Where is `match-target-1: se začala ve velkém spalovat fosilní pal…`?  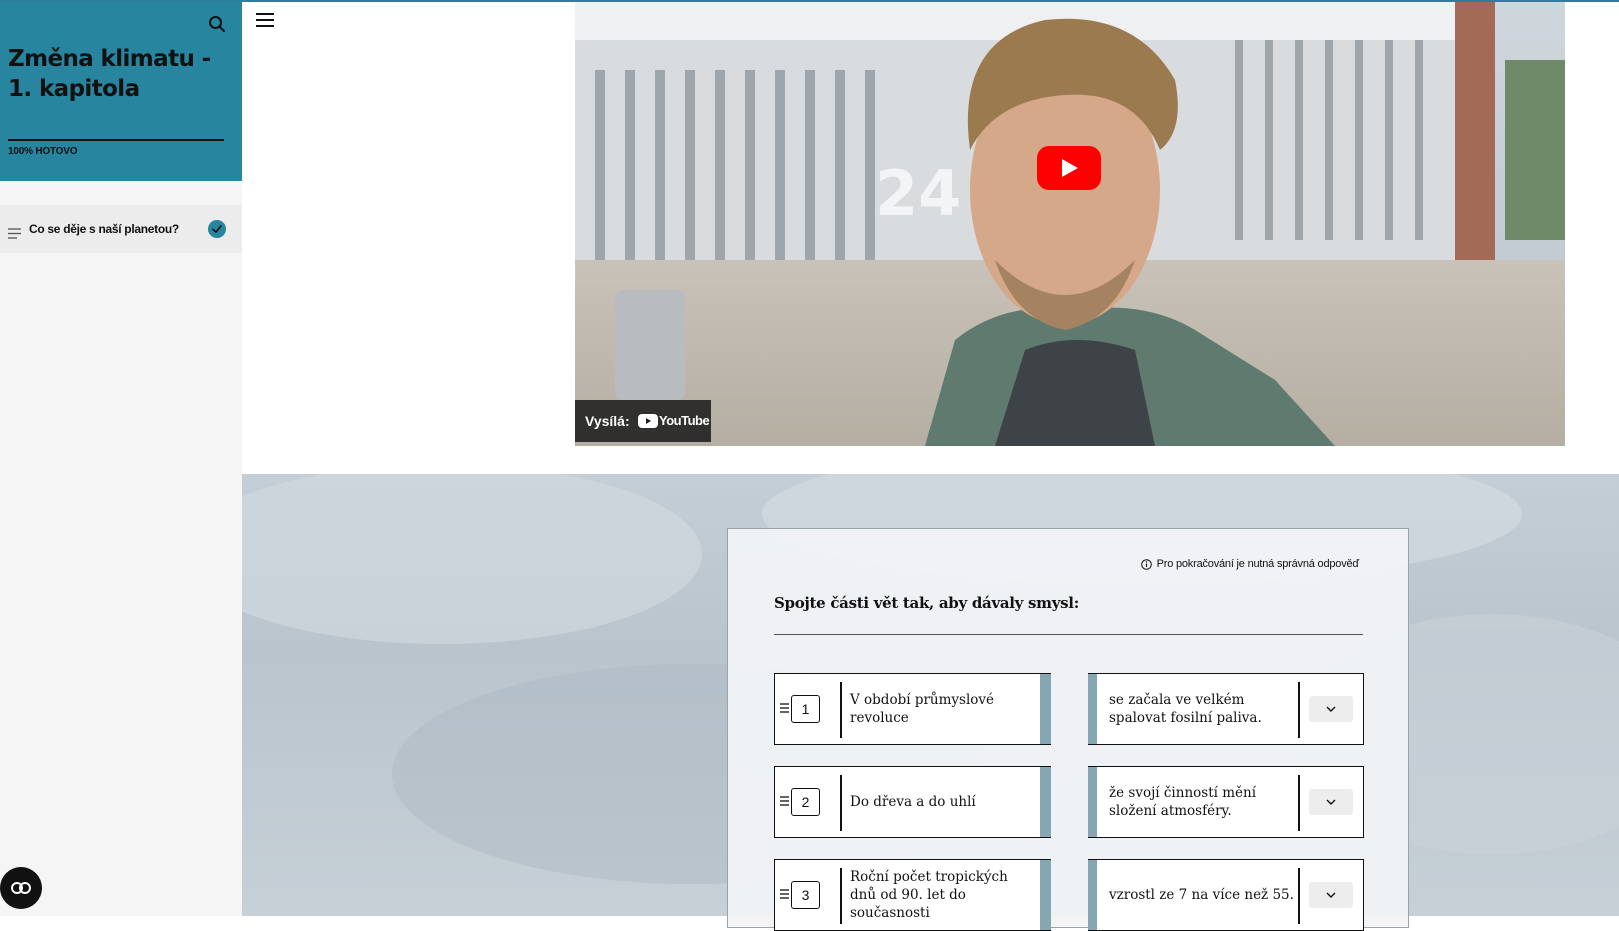
match-target-1: se začala ve velkém spalovat fosilní pal… is located at coordinates (1226, 709).